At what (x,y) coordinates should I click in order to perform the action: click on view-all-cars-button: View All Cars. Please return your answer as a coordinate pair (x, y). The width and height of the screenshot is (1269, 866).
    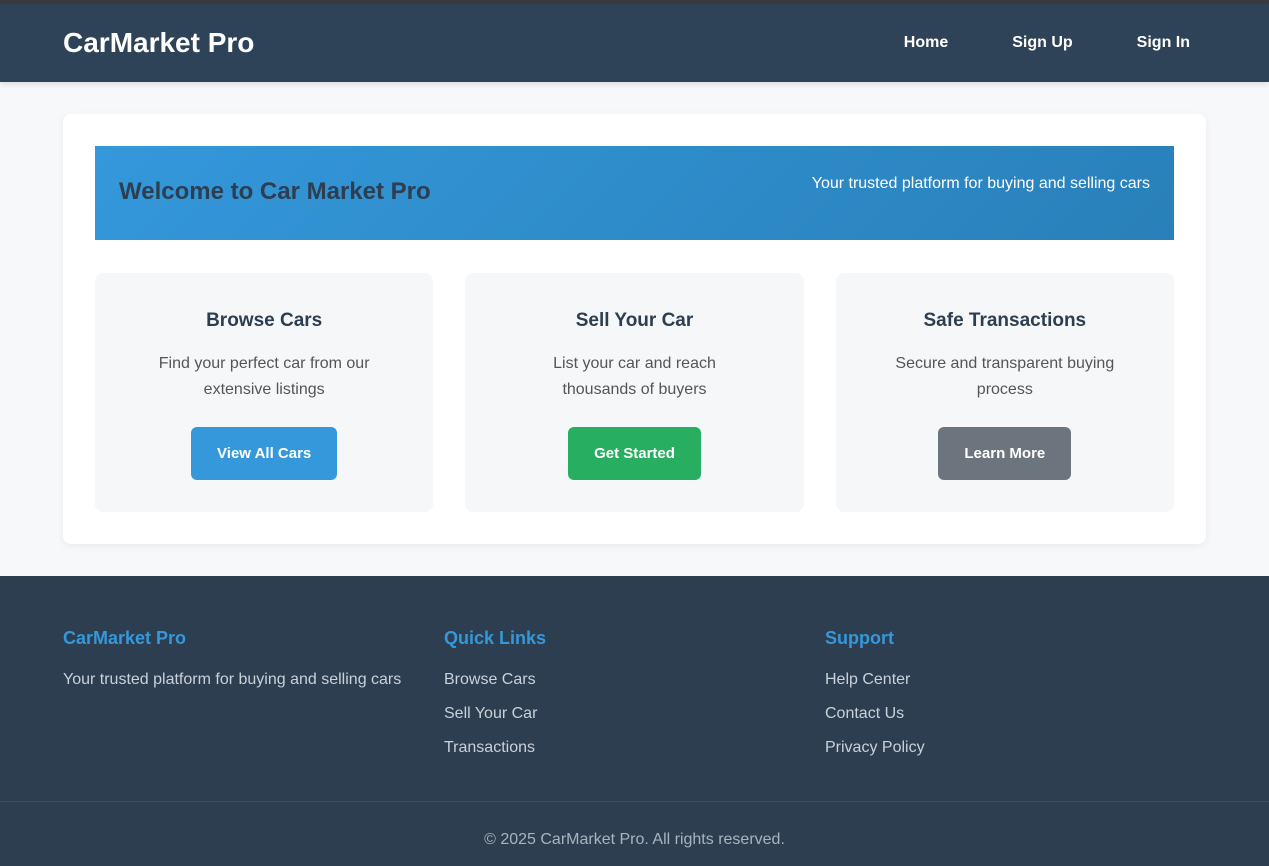
    Looking at the image, I should click on (264, 453).